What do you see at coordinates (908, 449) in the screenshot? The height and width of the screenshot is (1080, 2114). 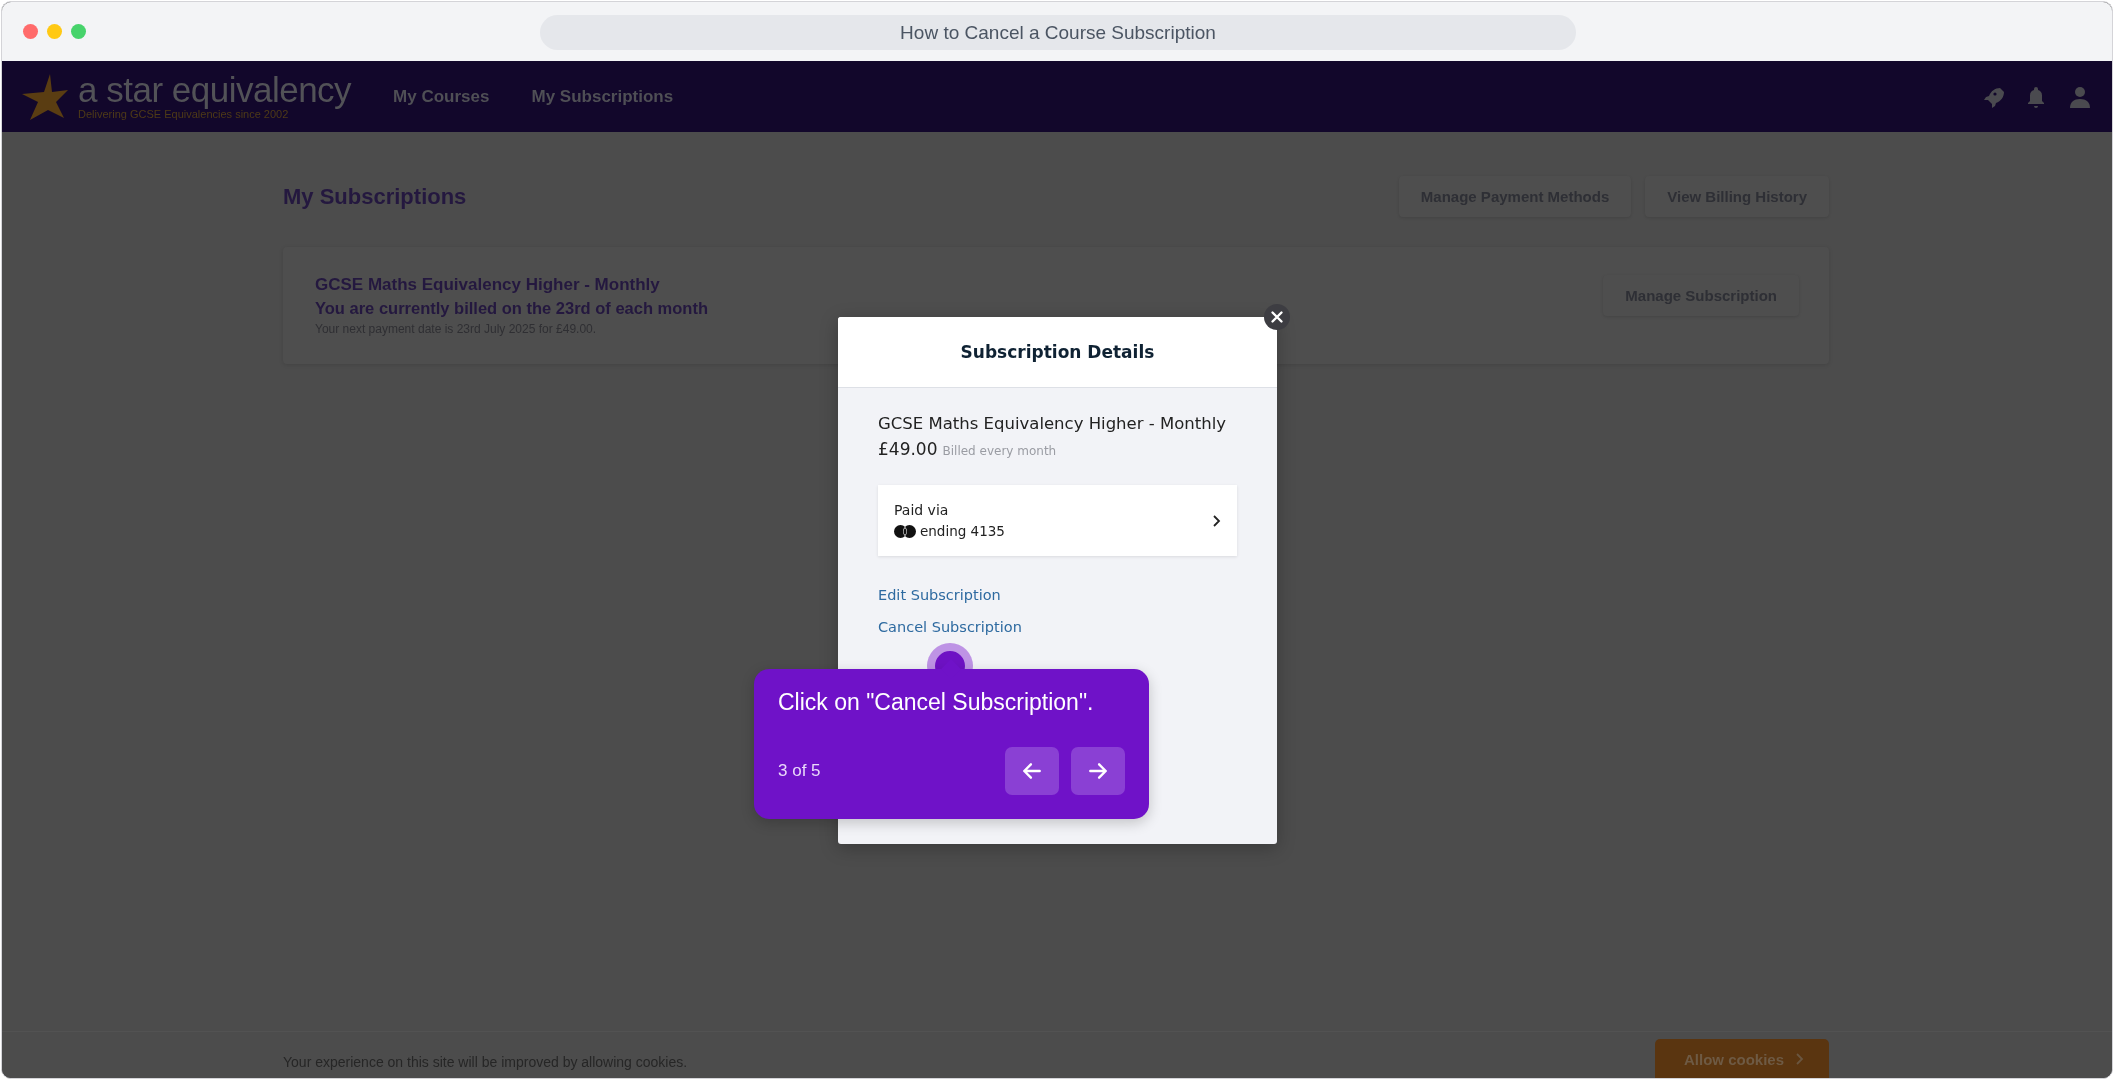 I see `price: £49.00` at bounding box center [908, 449].